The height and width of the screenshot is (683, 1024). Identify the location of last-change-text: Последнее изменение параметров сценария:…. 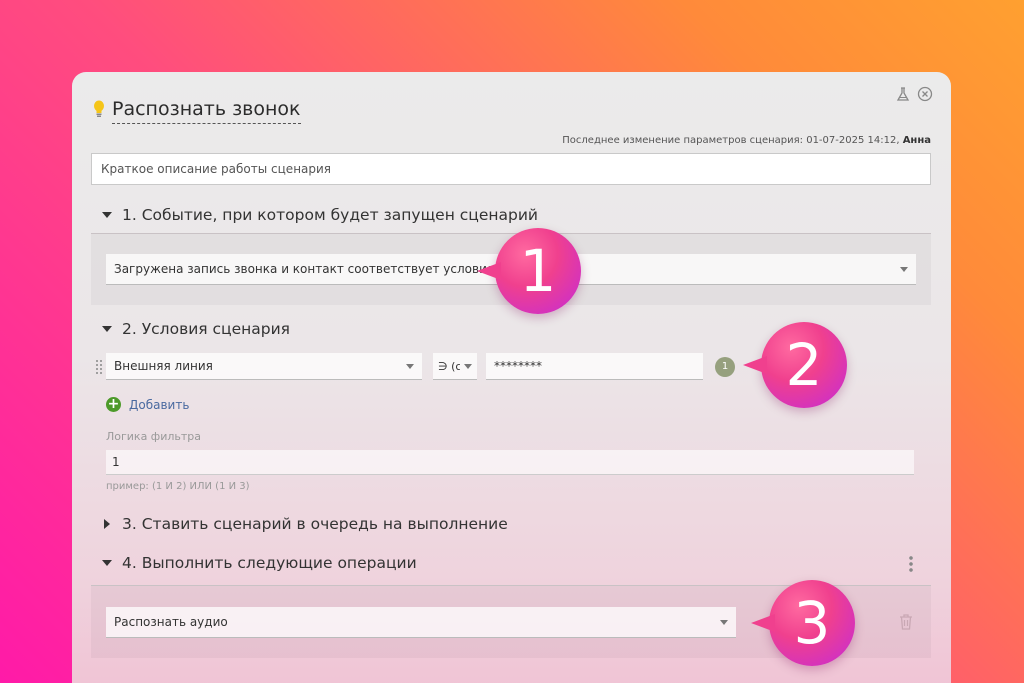
(731, 140).